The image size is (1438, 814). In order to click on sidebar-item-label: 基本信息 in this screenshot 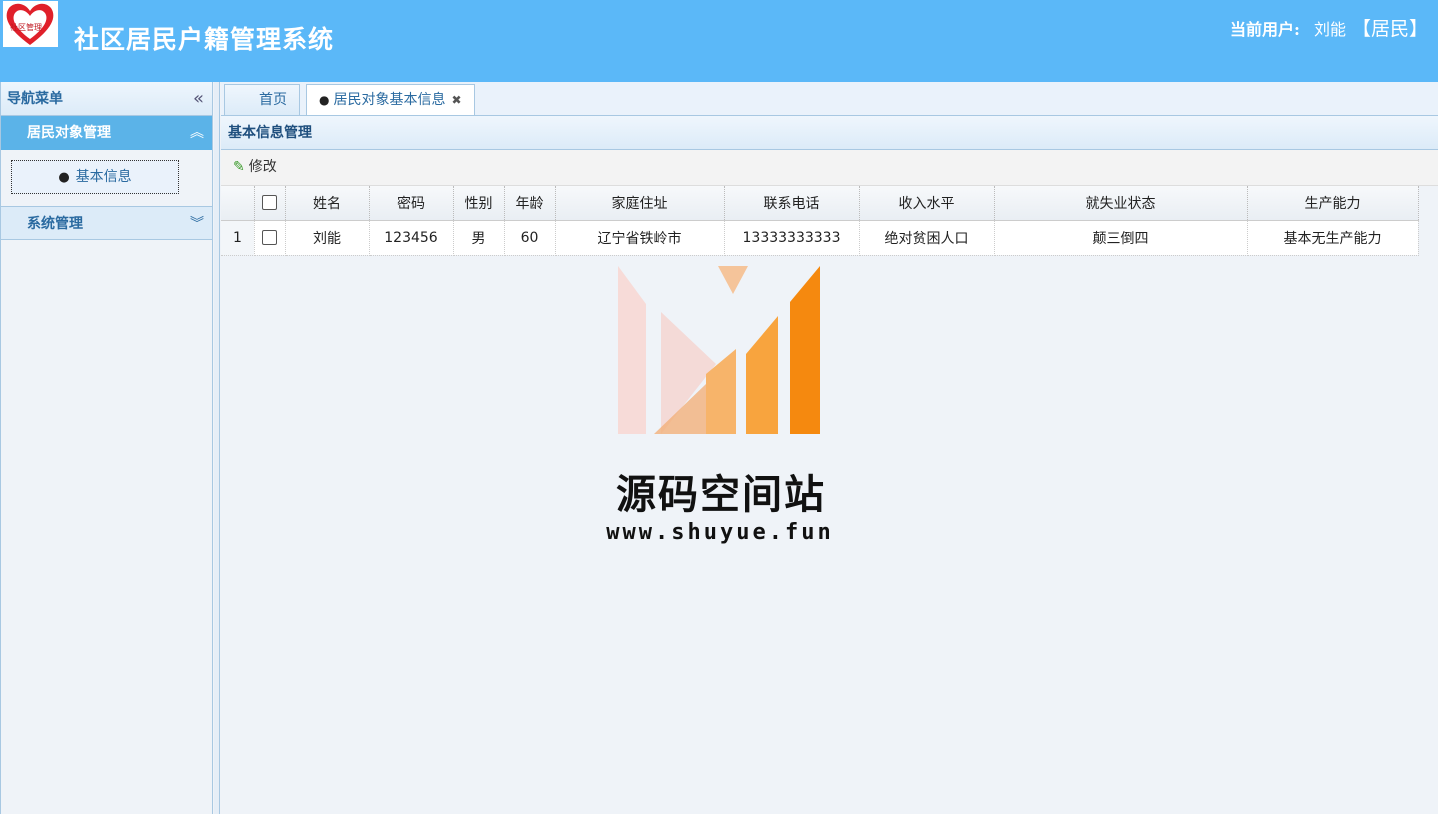, I will do `click(103, 177)`.